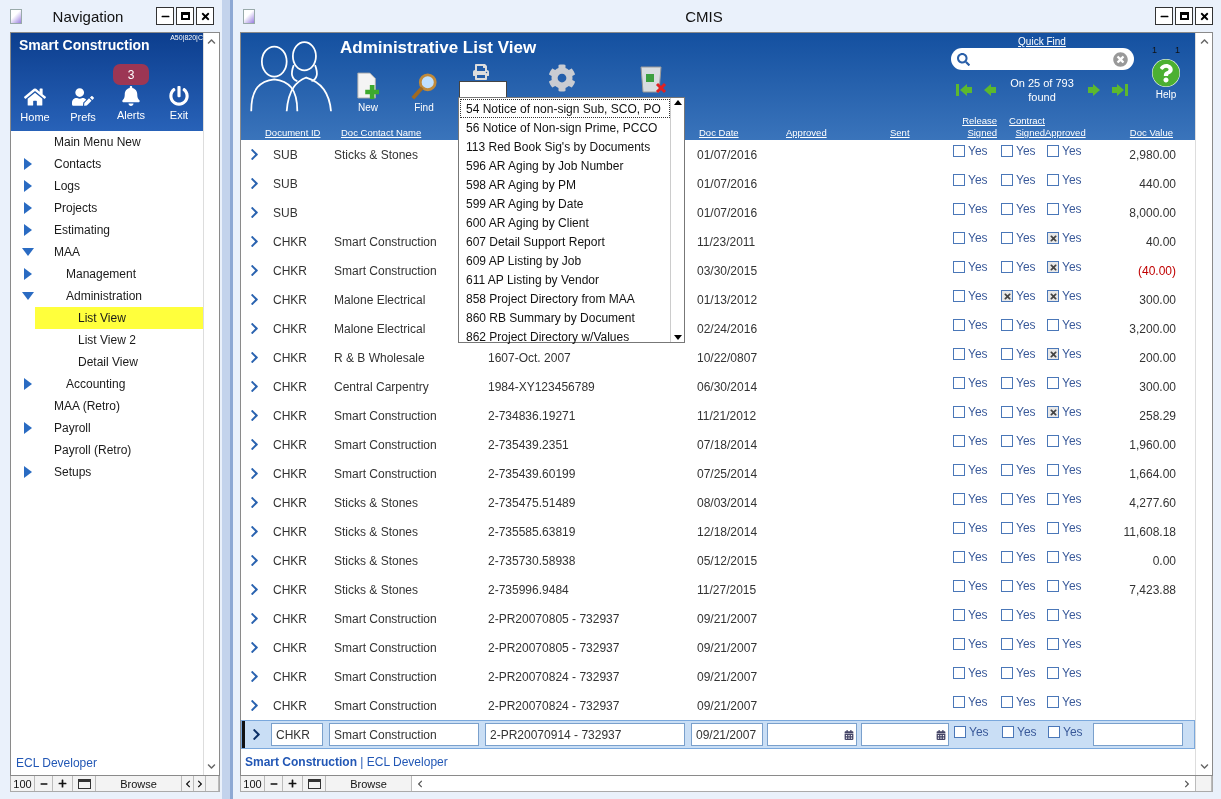 This screenshot has width=1221, height=799. Describe the element at coordinates (1138, 734) in the screenshot. I see `doc-value-field` at that location.